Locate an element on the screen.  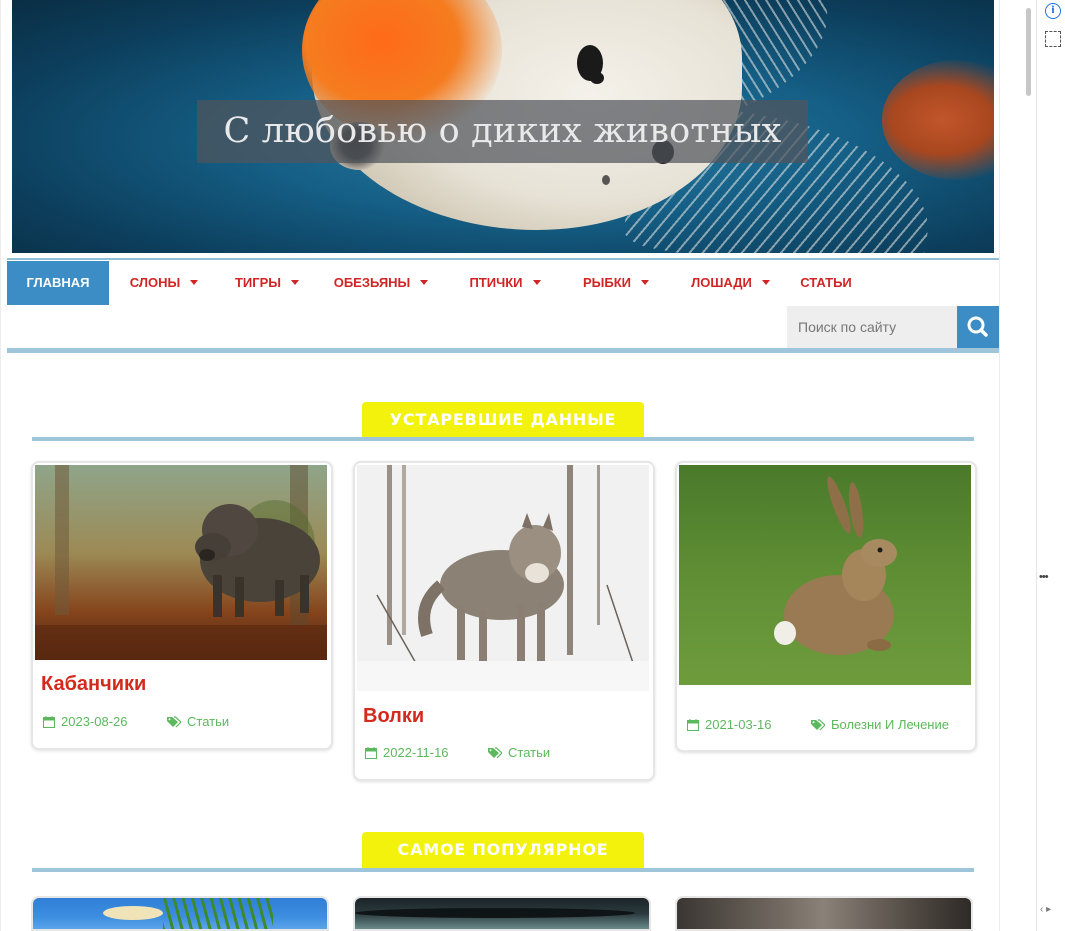
article-date: 2023-08-26 is located at coordinates (85, 722).